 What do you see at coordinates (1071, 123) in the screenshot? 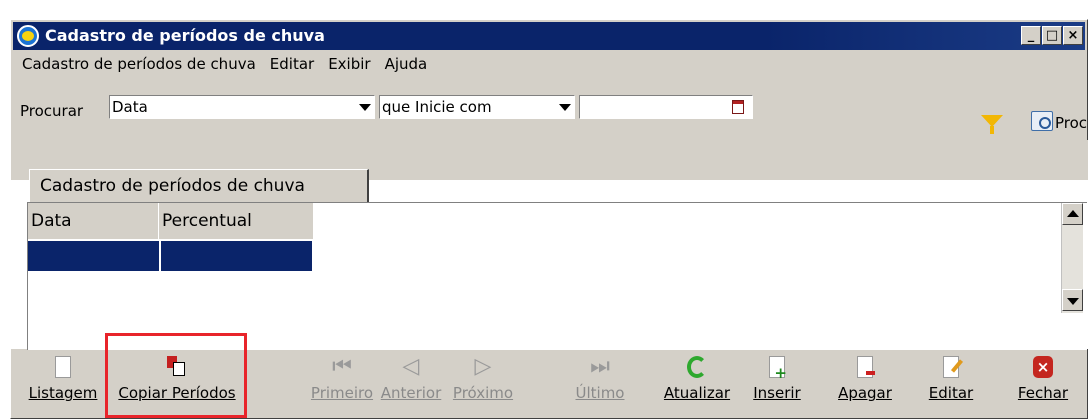
I see `search-button: Procurar` at bounding box center [1071, 123].